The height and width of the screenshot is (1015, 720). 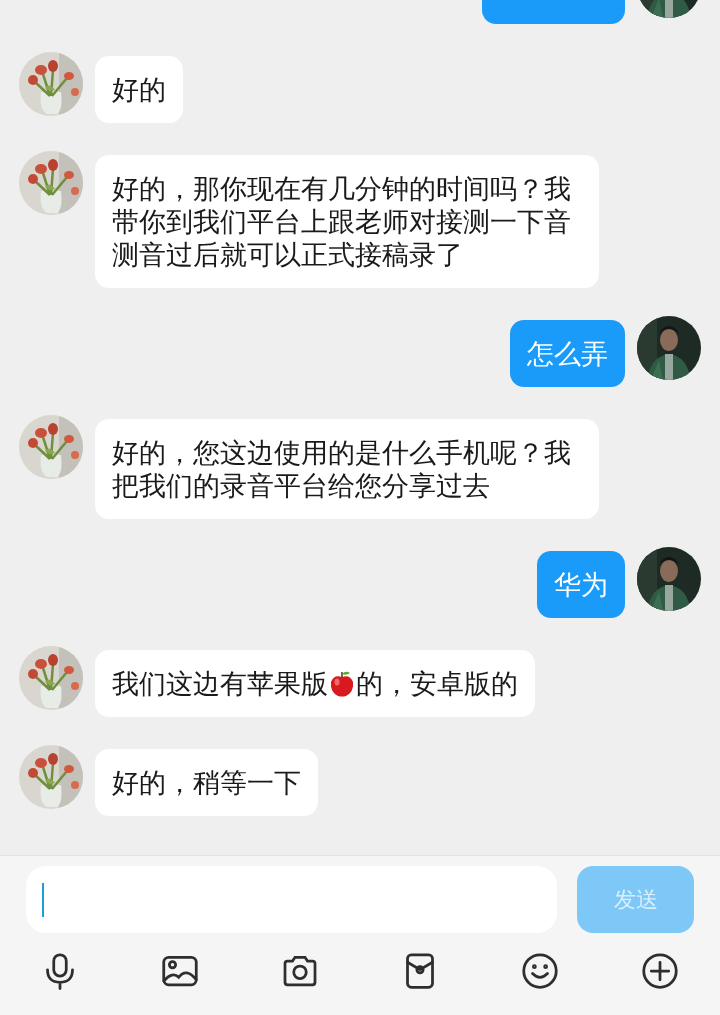 I want to click on message-bubble: 怎么弄, so click(x=567, y=353).